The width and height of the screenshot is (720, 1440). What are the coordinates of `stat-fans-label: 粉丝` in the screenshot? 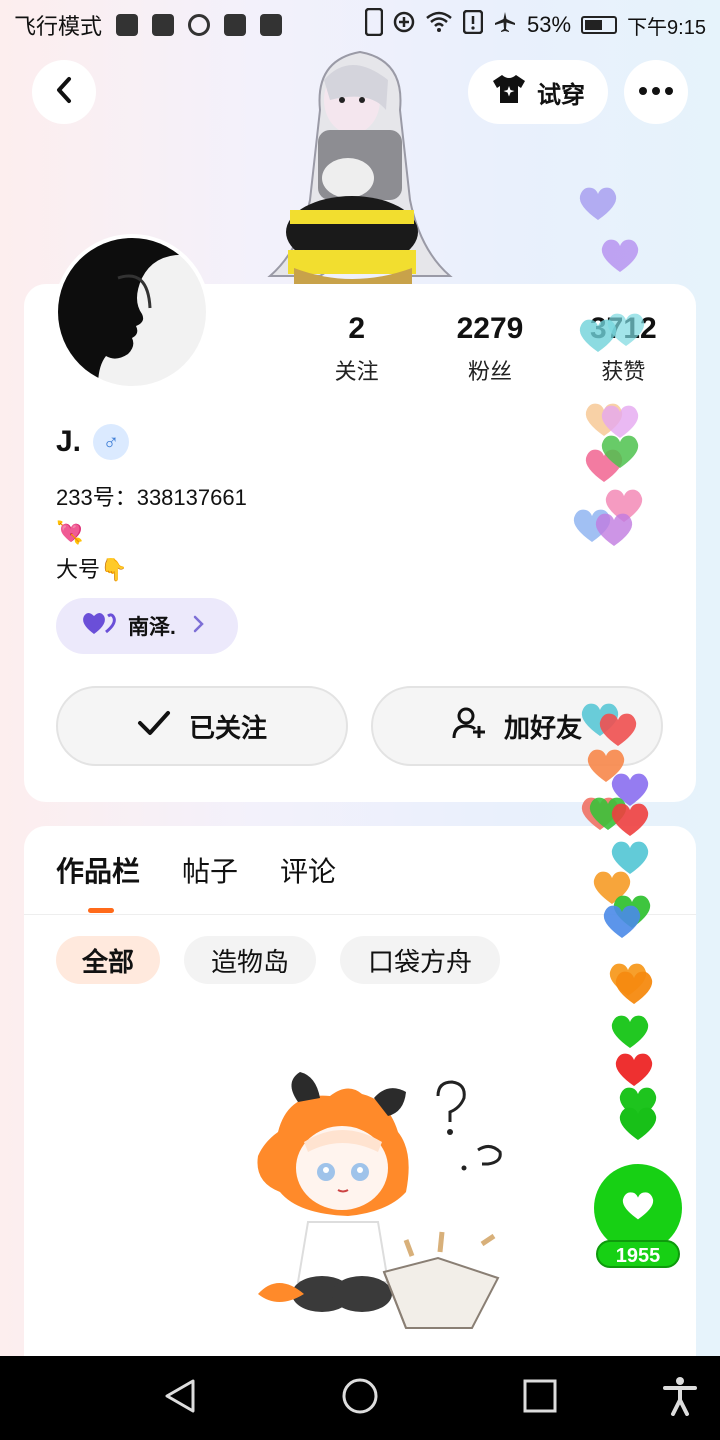 It's located at (489, 371).